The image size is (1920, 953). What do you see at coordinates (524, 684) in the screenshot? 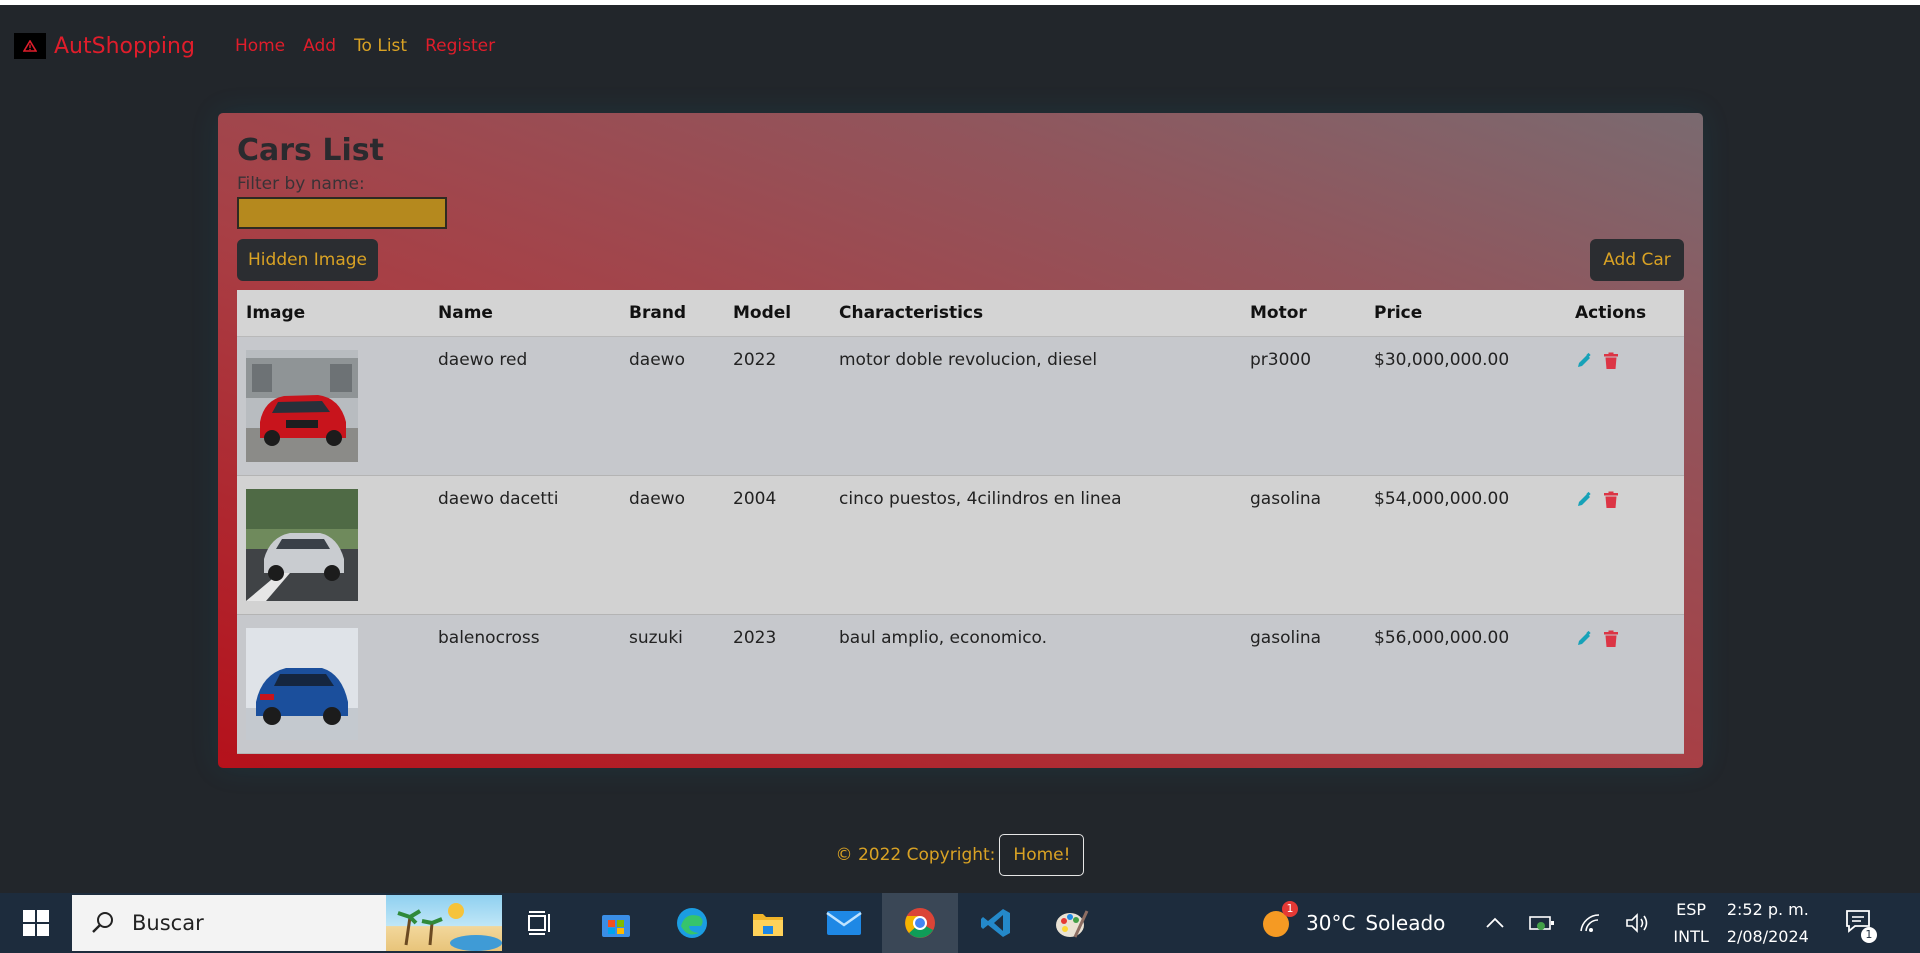
I see `car-name: balenocross` at bounding box center [524, 684].